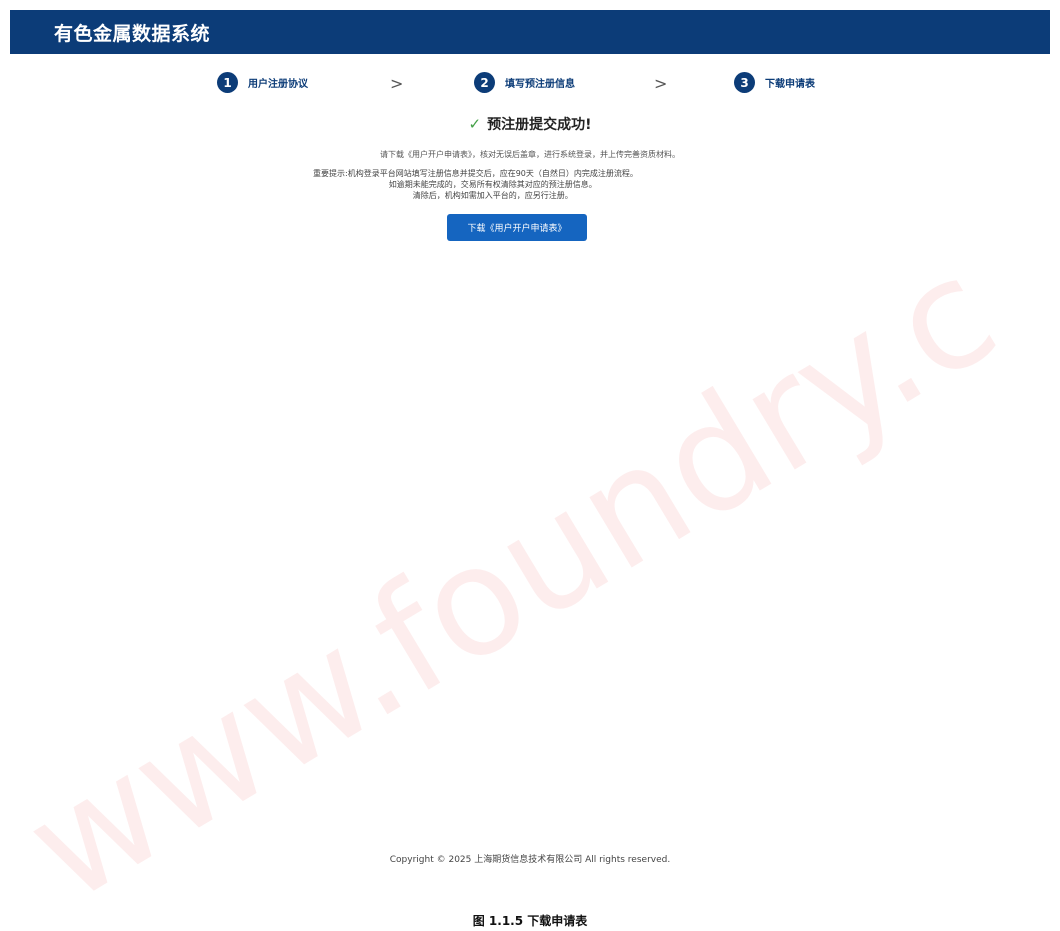 The width and height of the screenshot is (1060, 931). I want to click on app-title: 有色金属数据系统, so click(132, 34).